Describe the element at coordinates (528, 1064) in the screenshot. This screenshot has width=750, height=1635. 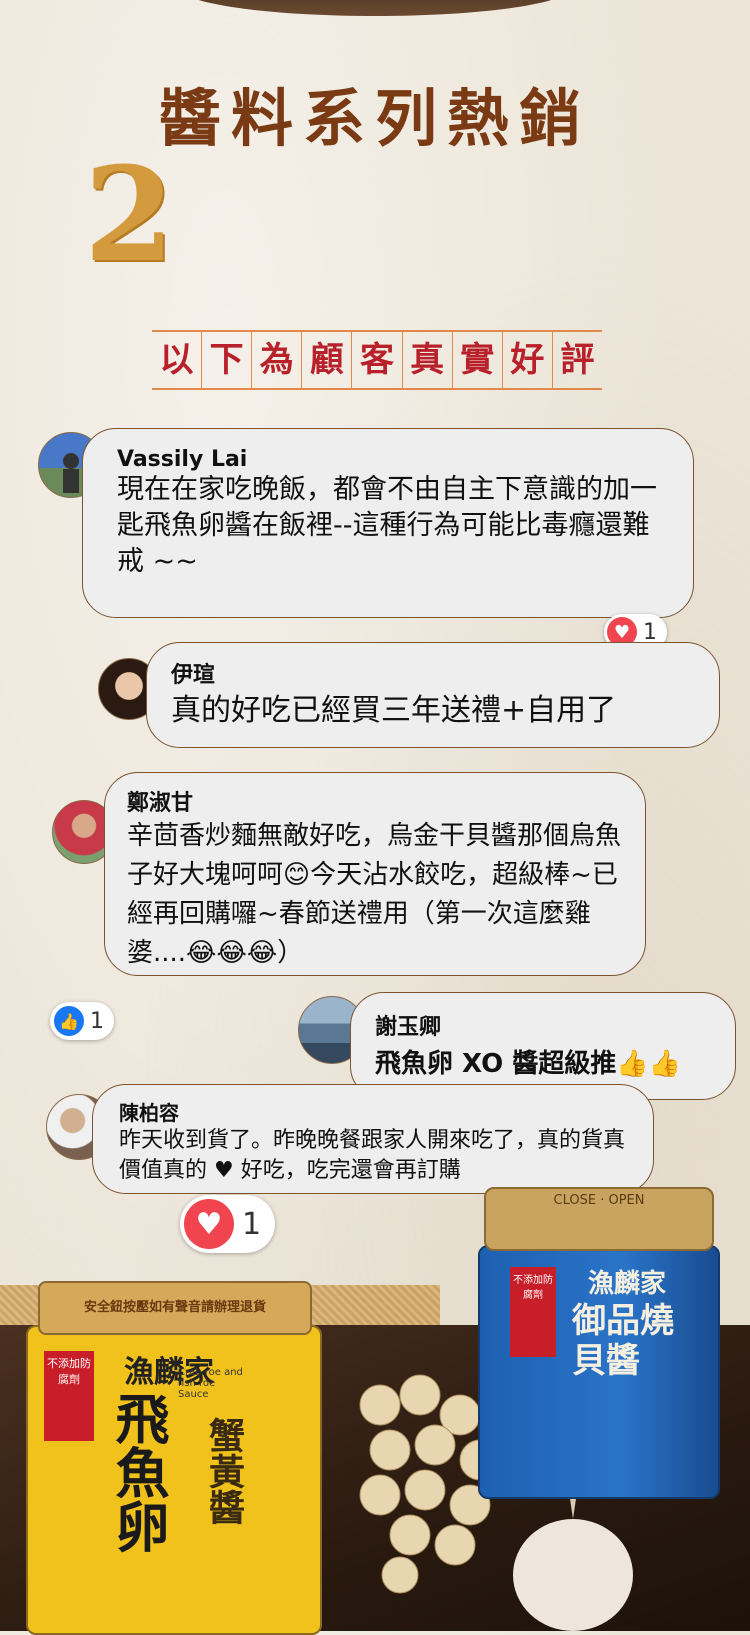
I see `review-text: 飛魚卵 XO 醬超級推👍👍` at that location.